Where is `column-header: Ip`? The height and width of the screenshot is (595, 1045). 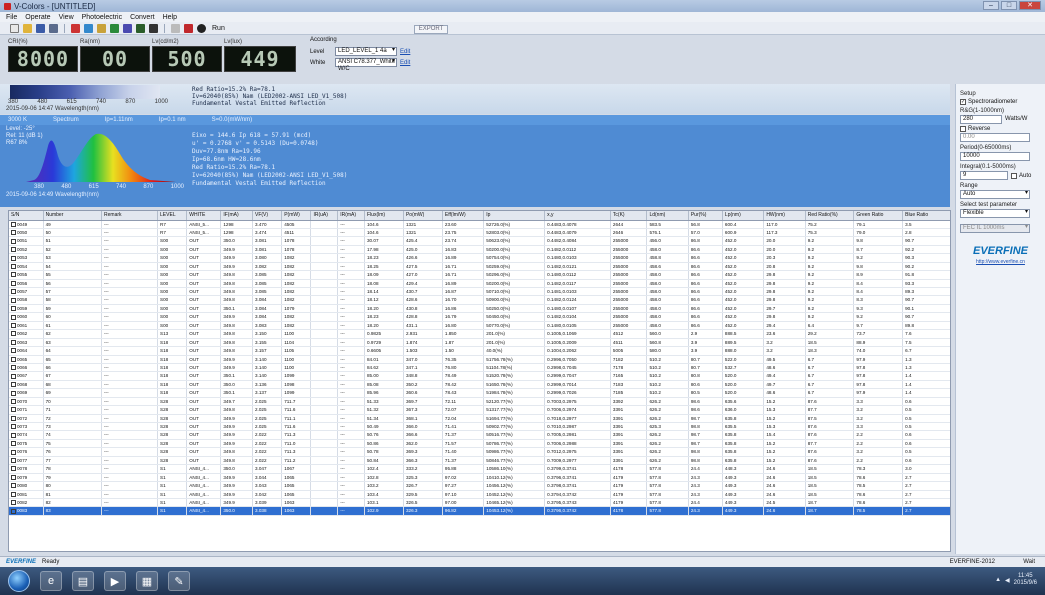
column-header: Ip is located at coordinates (514, 216).